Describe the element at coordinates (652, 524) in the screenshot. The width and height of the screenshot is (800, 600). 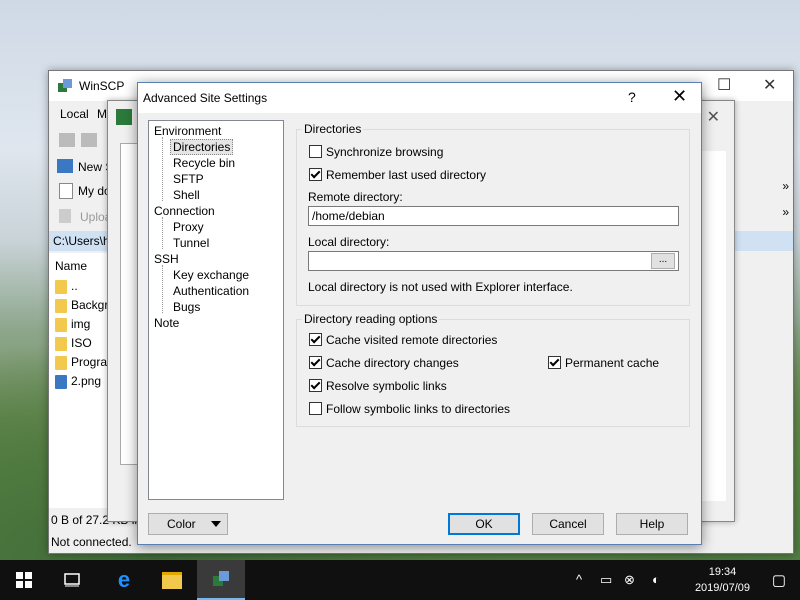
I see `help-button: Help` at that location.